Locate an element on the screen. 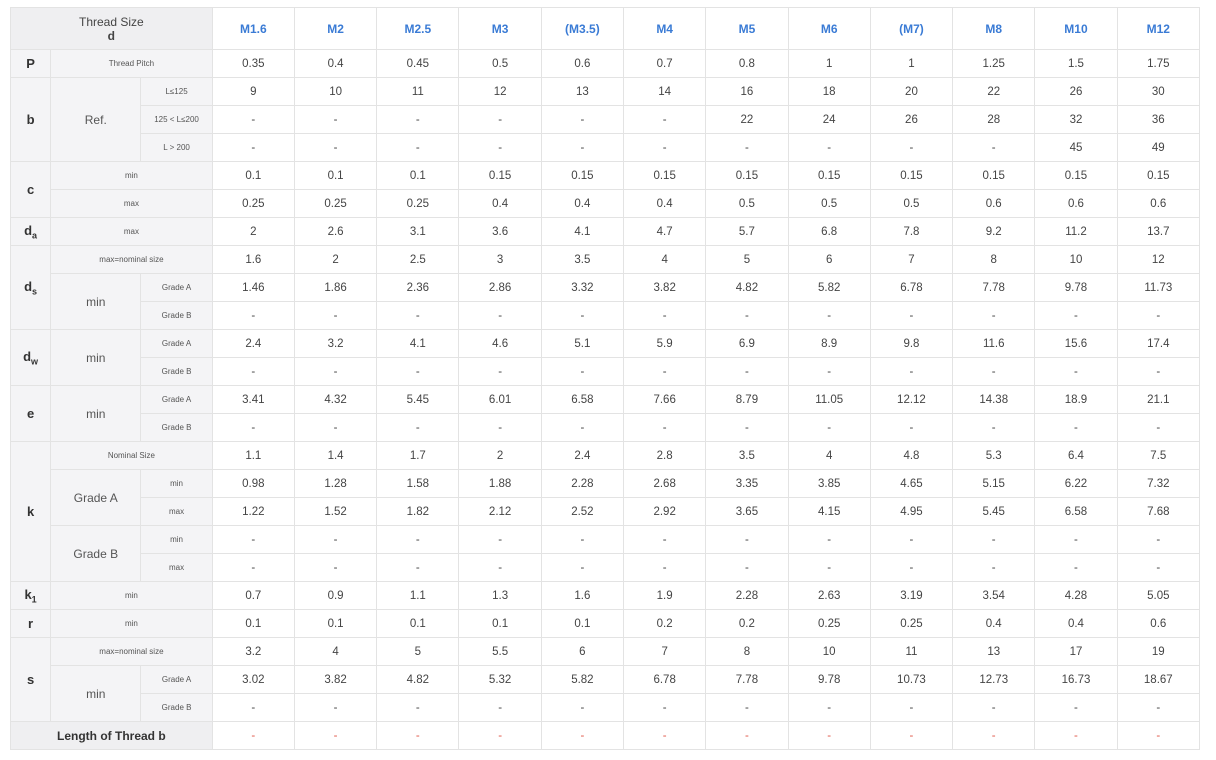 This screenshot has height=760, width=1216. value-cell: 5.5 is located at coordinates (500, 651).